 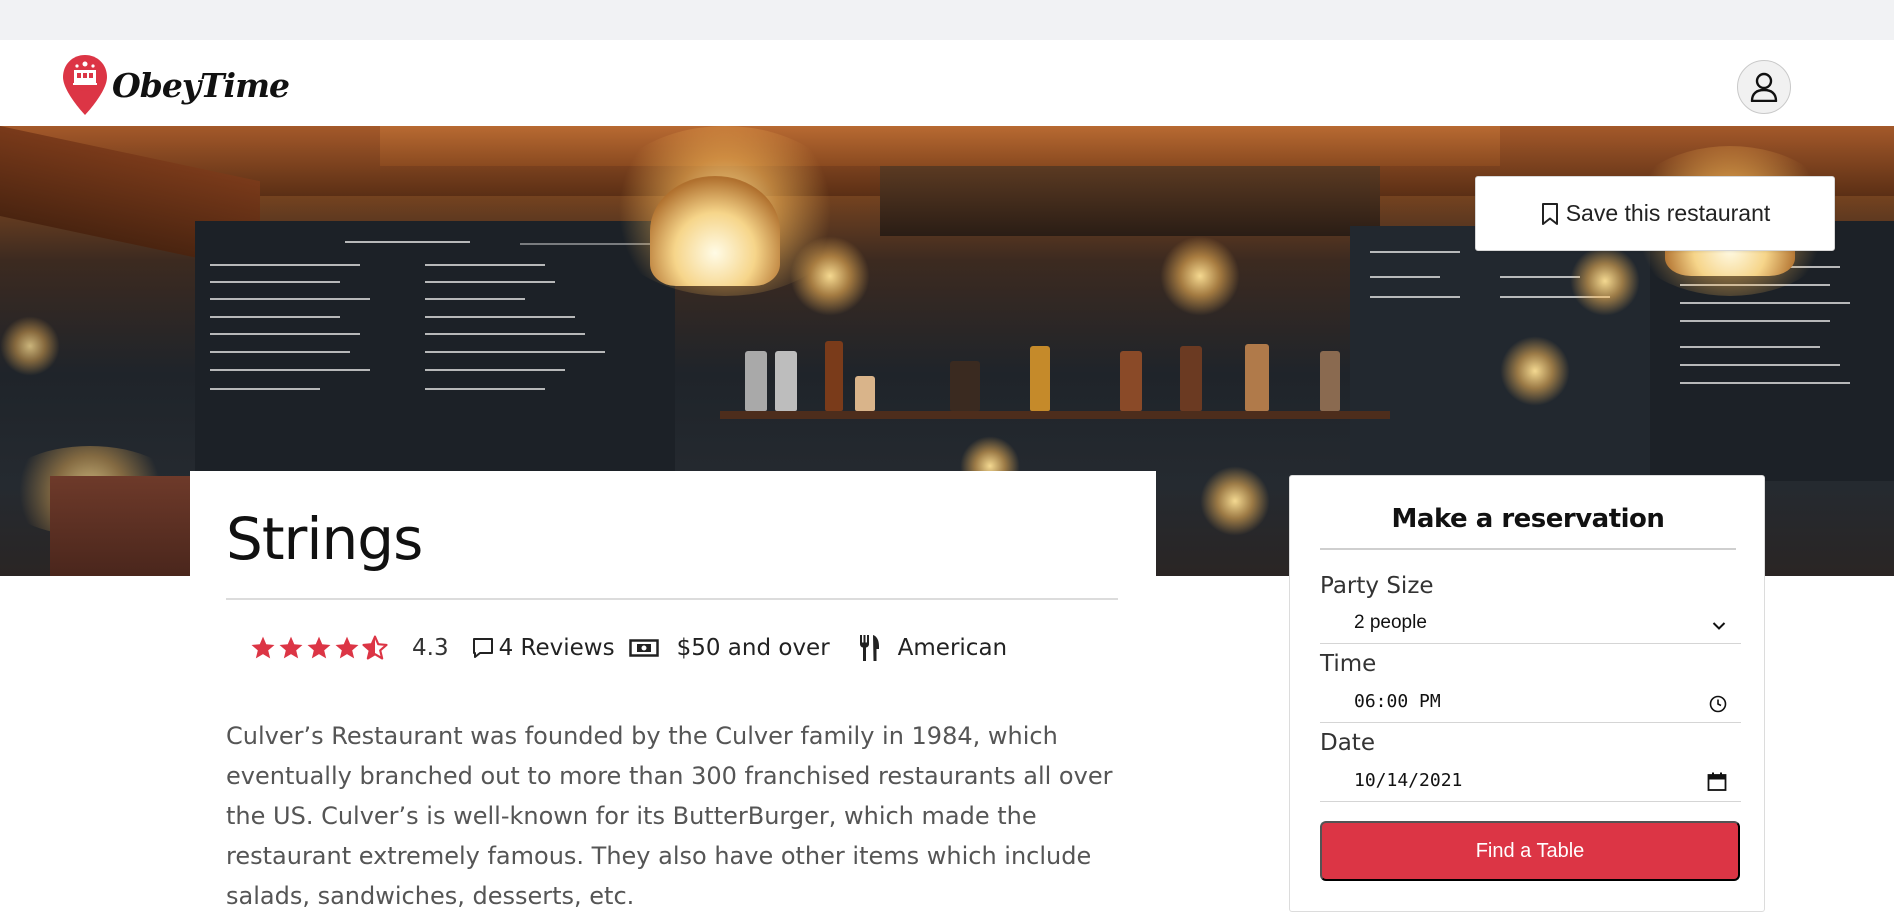 I want to click on user-account-button, so click(x=1764, y=87).